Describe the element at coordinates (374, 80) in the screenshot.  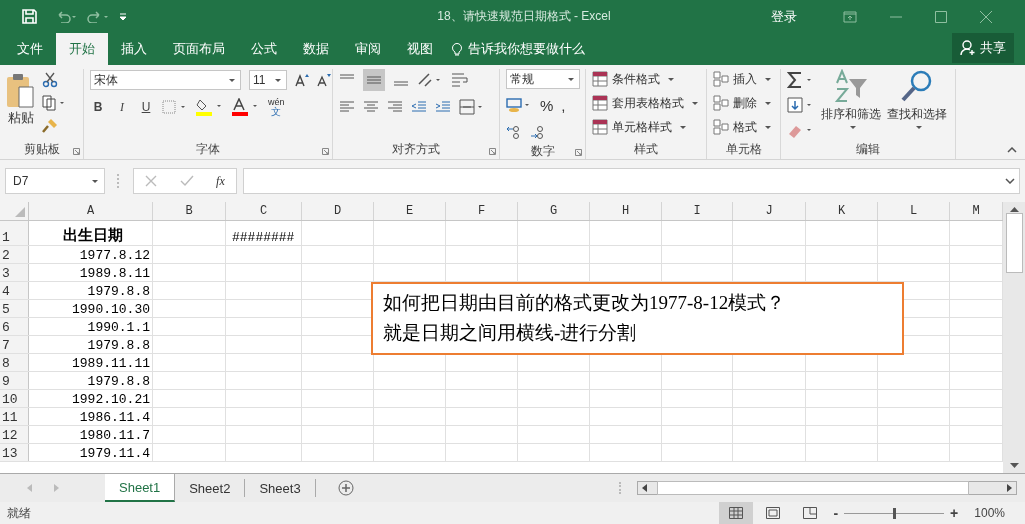
I see `align-middle-icon` at that location.